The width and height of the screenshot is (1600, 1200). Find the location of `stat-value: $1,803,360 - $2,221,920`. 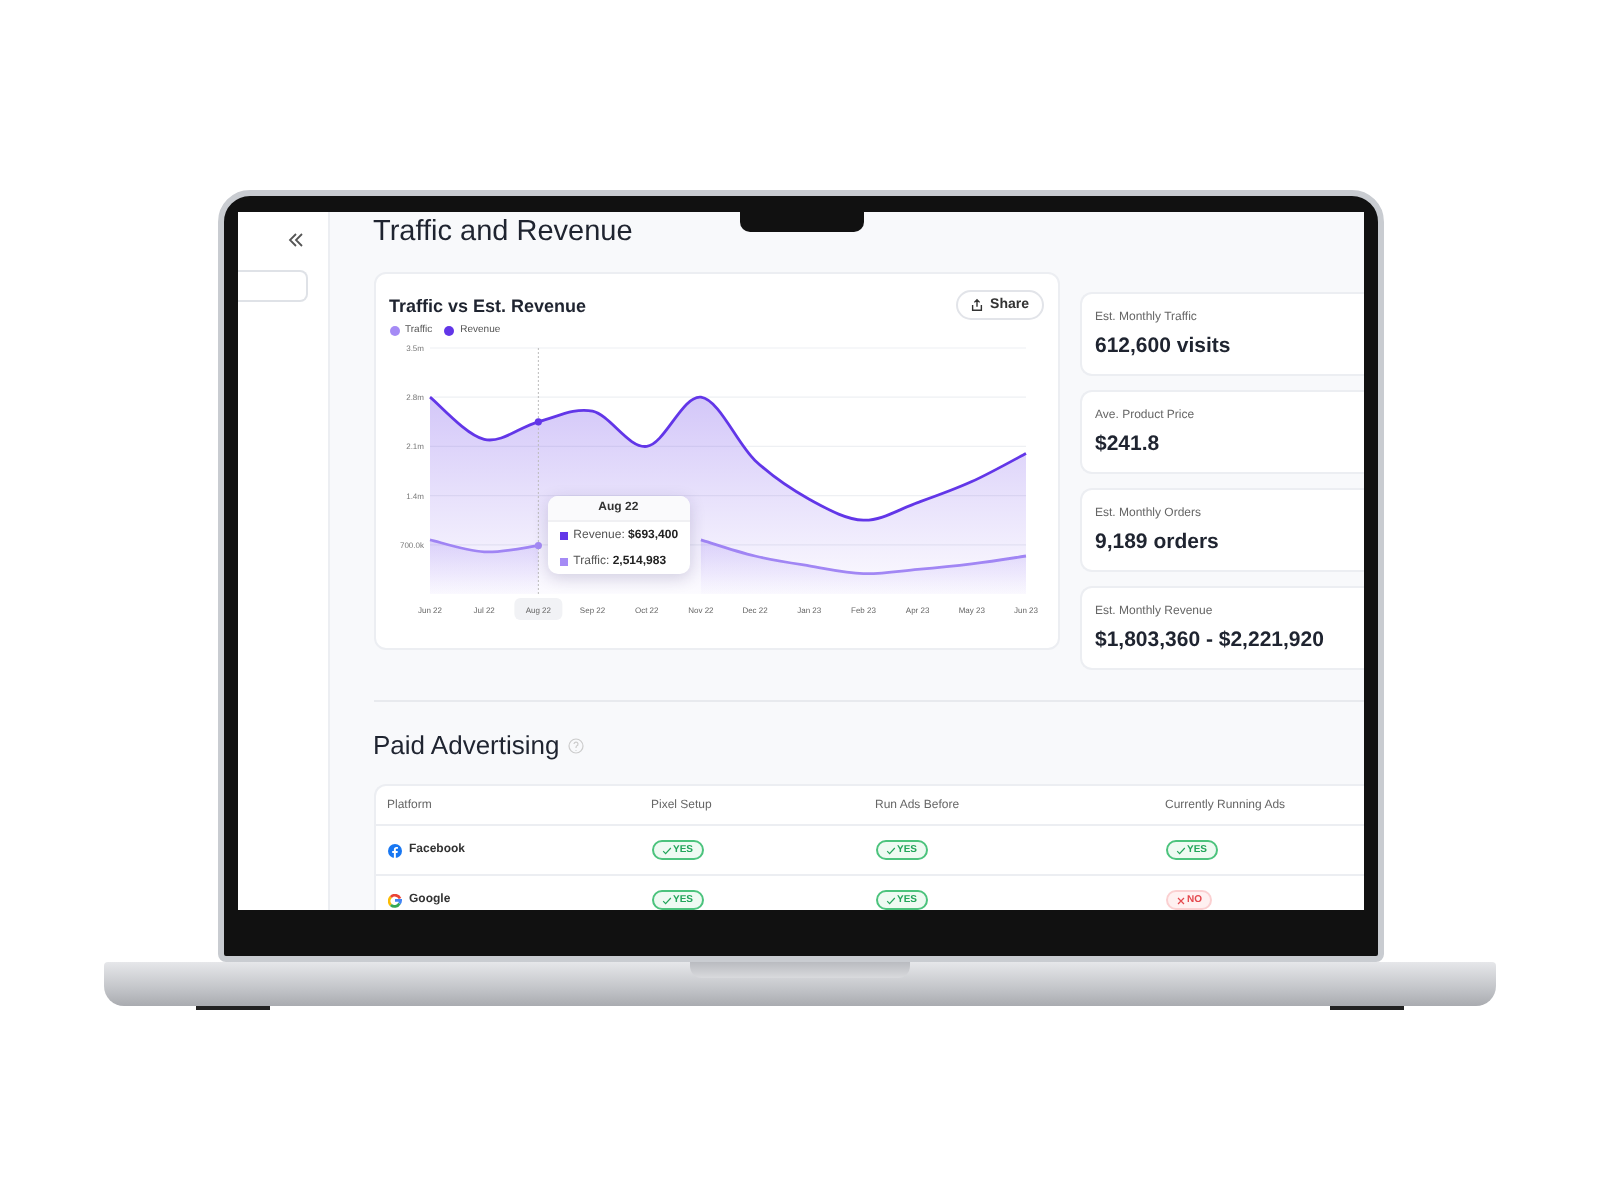

stat-value: $1,803,360 - $2,221,920 is located at coordinates (1210, 640).